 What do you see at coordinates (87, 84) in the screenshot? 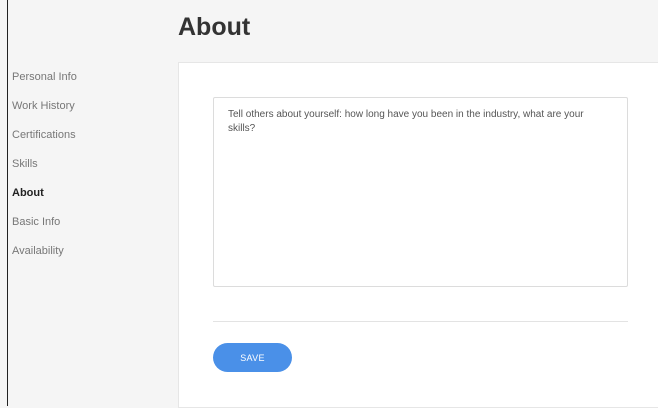
I see `sidebar-item-personal-info: Personal Info` at bounding box center [87, 84].